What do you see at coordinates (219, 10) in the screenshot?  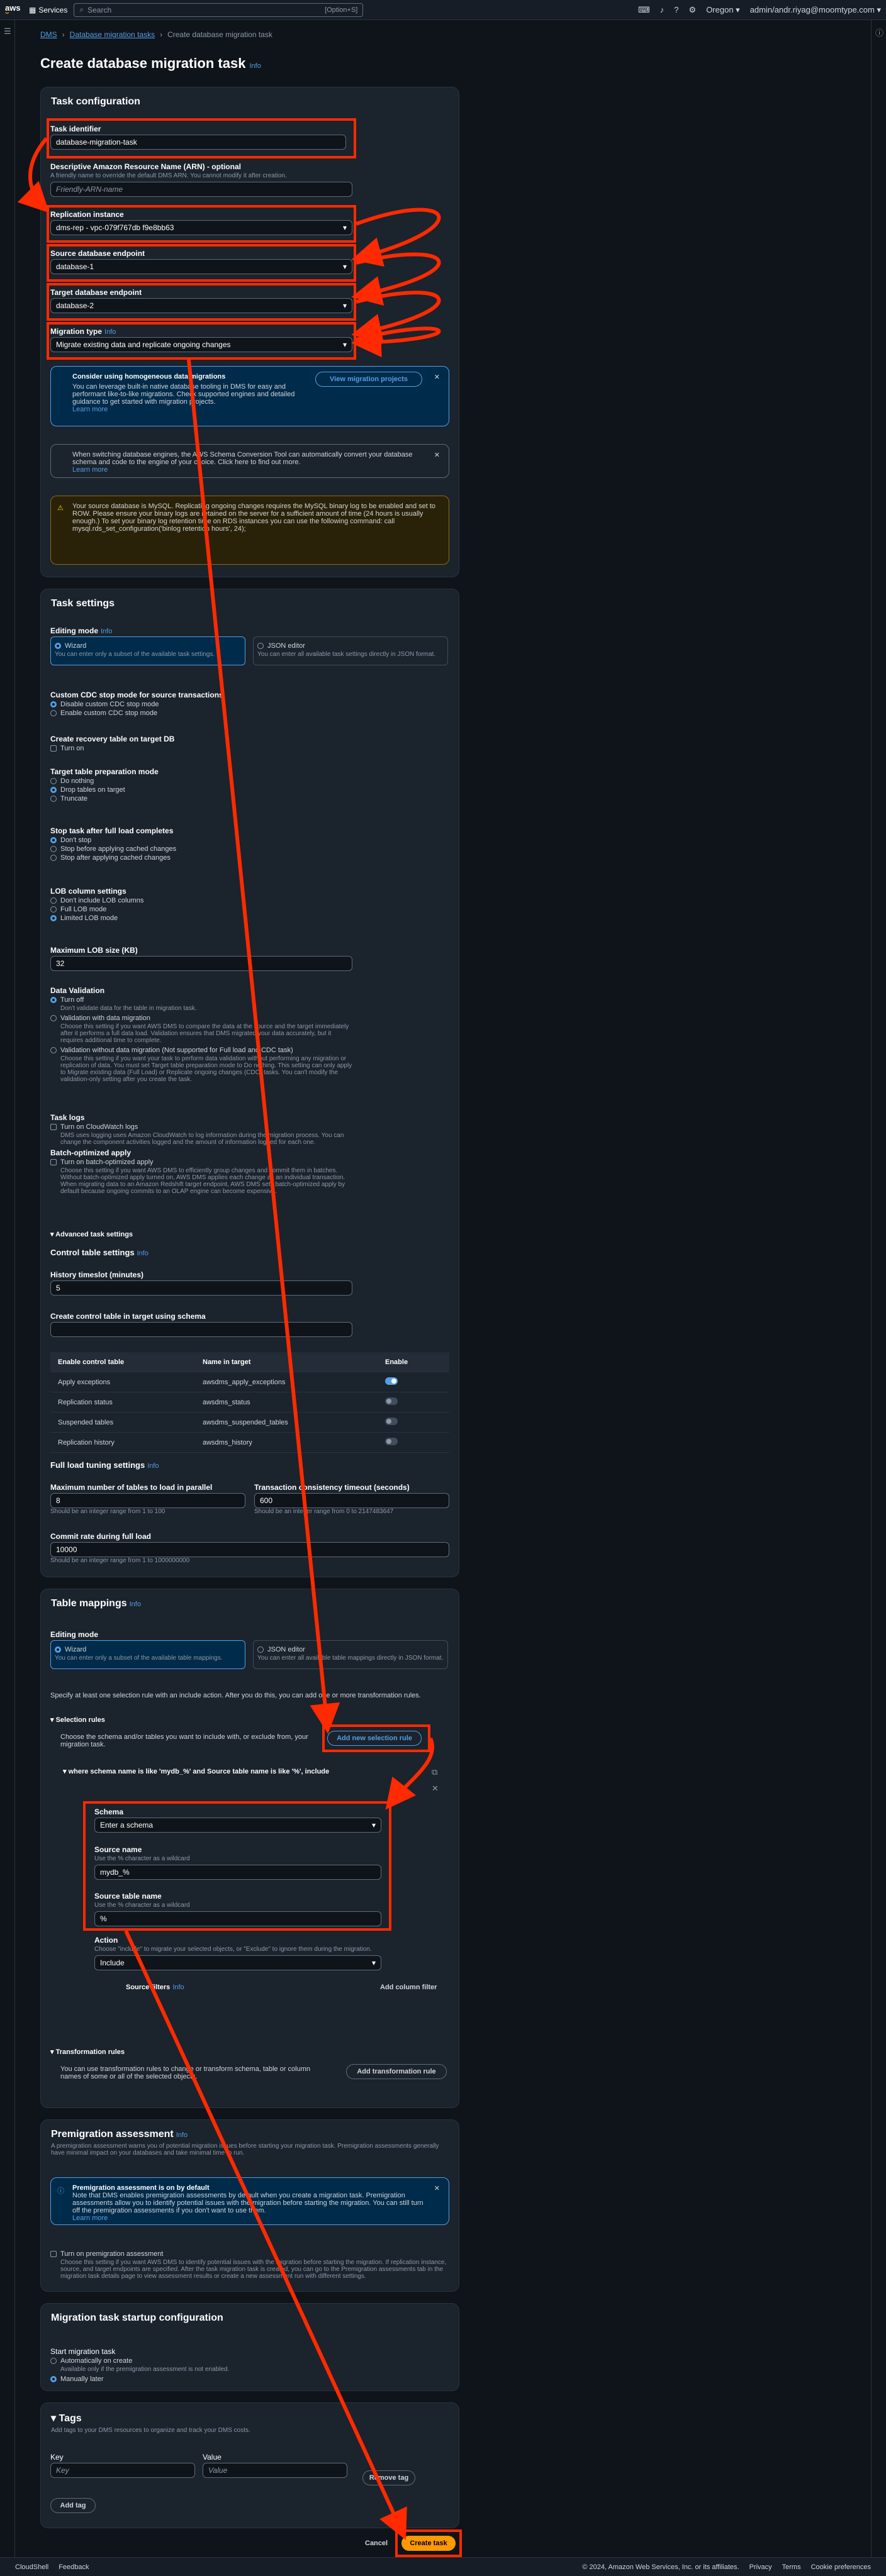 I see `search-input: ⌕ Search [Option+S]` at bounding box center [219, 10].